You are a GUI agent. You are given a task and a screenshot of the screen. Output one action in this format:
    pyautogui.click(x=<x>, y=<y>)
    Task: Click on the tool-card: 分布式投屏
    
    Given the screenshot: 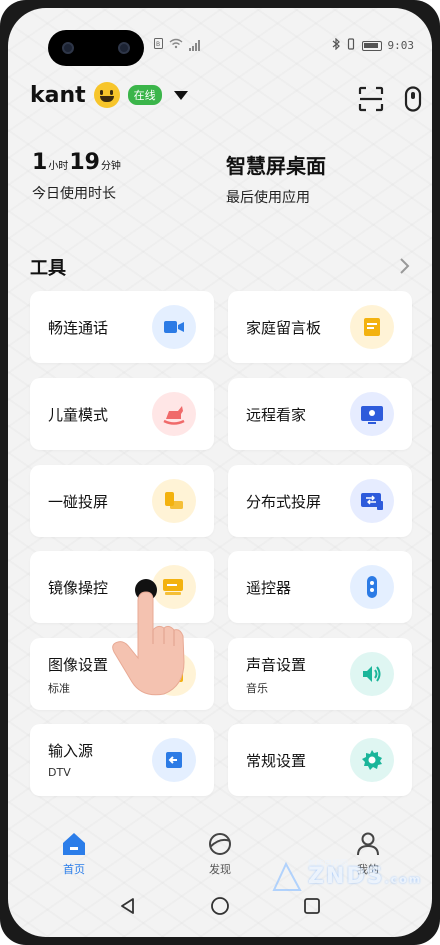 What is the action you would take?
    pyautogui.click(x=320, y=501)
    